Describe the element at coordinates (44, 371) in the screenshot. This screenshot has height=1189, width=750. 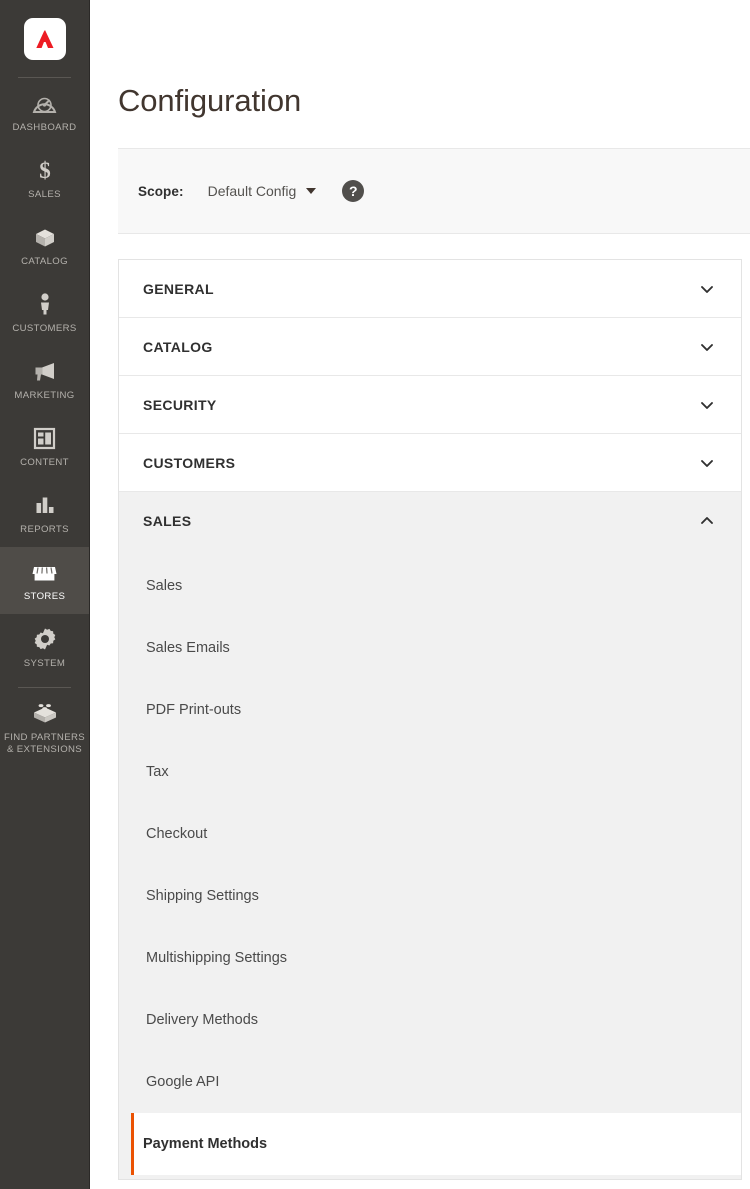
I see `megaphone-icon` at that location.